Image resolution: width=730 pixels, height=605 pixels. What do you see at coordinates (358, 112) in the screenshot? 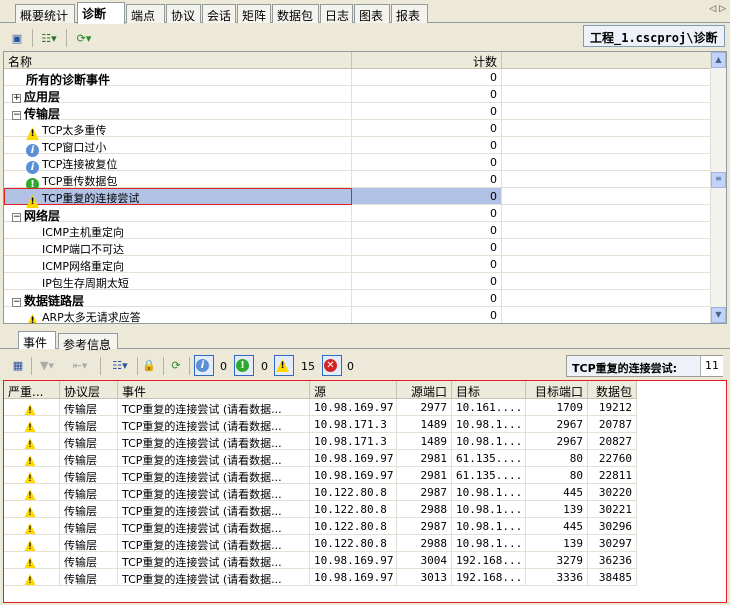
I see `tree-row: − 传输层 0` at bounding box center [358, 112].